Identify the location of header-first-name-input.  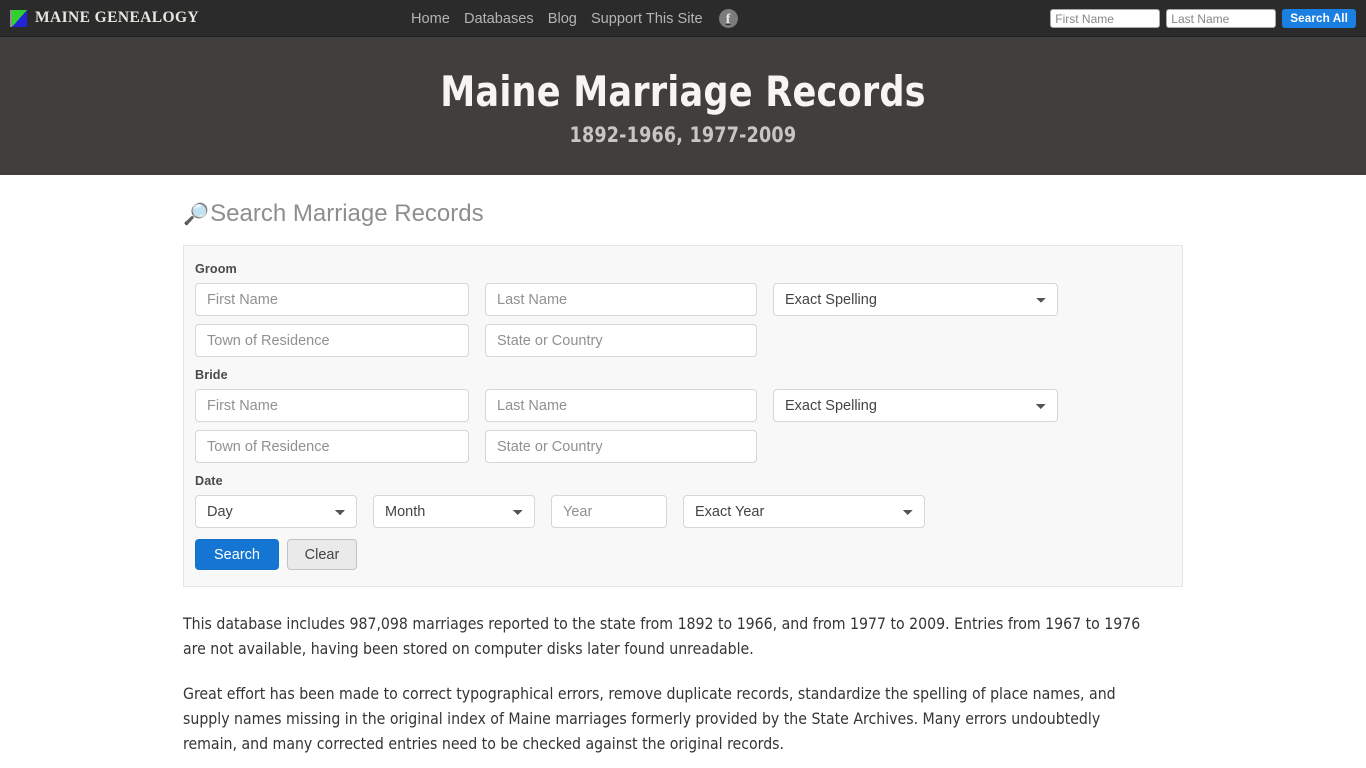
(1105, 18).